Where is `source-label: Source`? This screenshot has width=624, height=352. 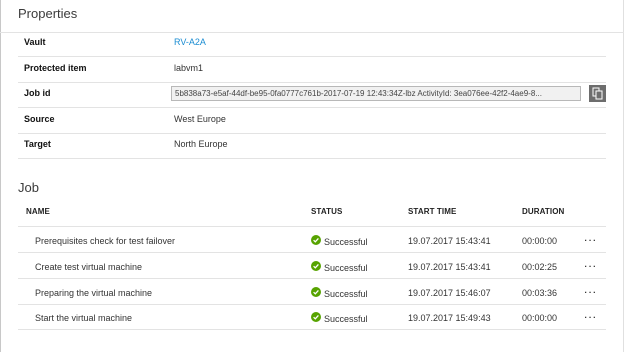 source-label: Source is located at coordinates (39, 119).